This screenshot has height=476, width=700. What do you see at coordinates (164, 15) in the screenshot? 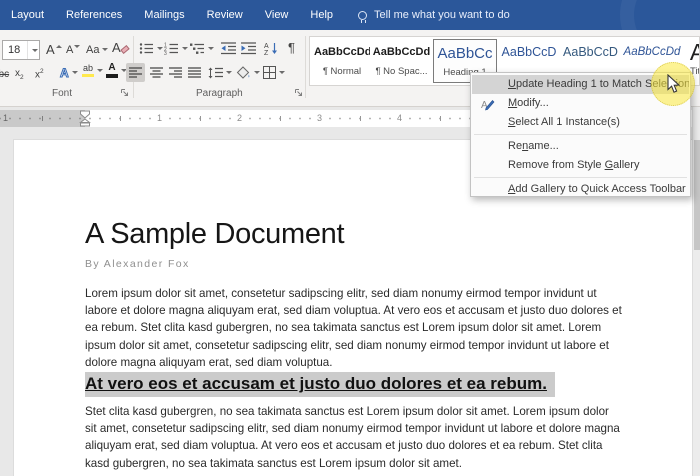
I see `menu-tab-mailings: Mailings` at bounding box center [164, 15].